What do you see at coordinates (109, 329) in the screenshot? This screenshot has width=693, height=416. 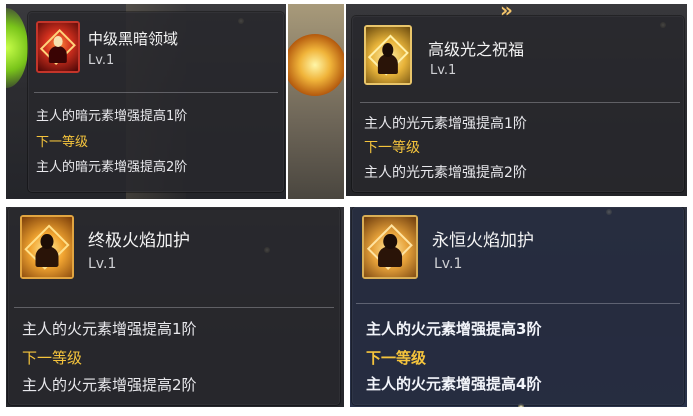 I see `current-effect-text: 主人的火元素增强提高1阶` at bounding box center [109, 329].